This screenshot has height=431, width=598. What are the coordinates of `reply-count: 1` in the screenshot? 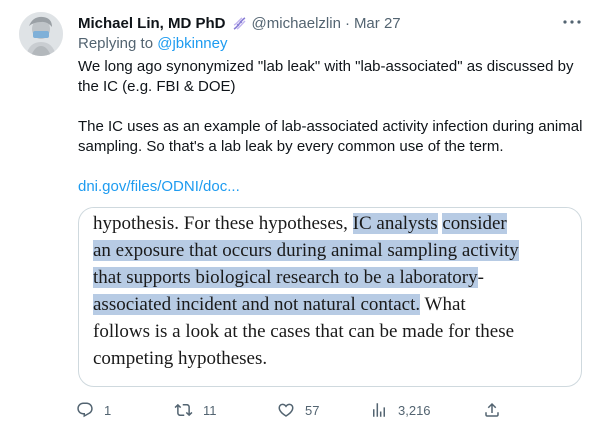 It's located at (108, 410).